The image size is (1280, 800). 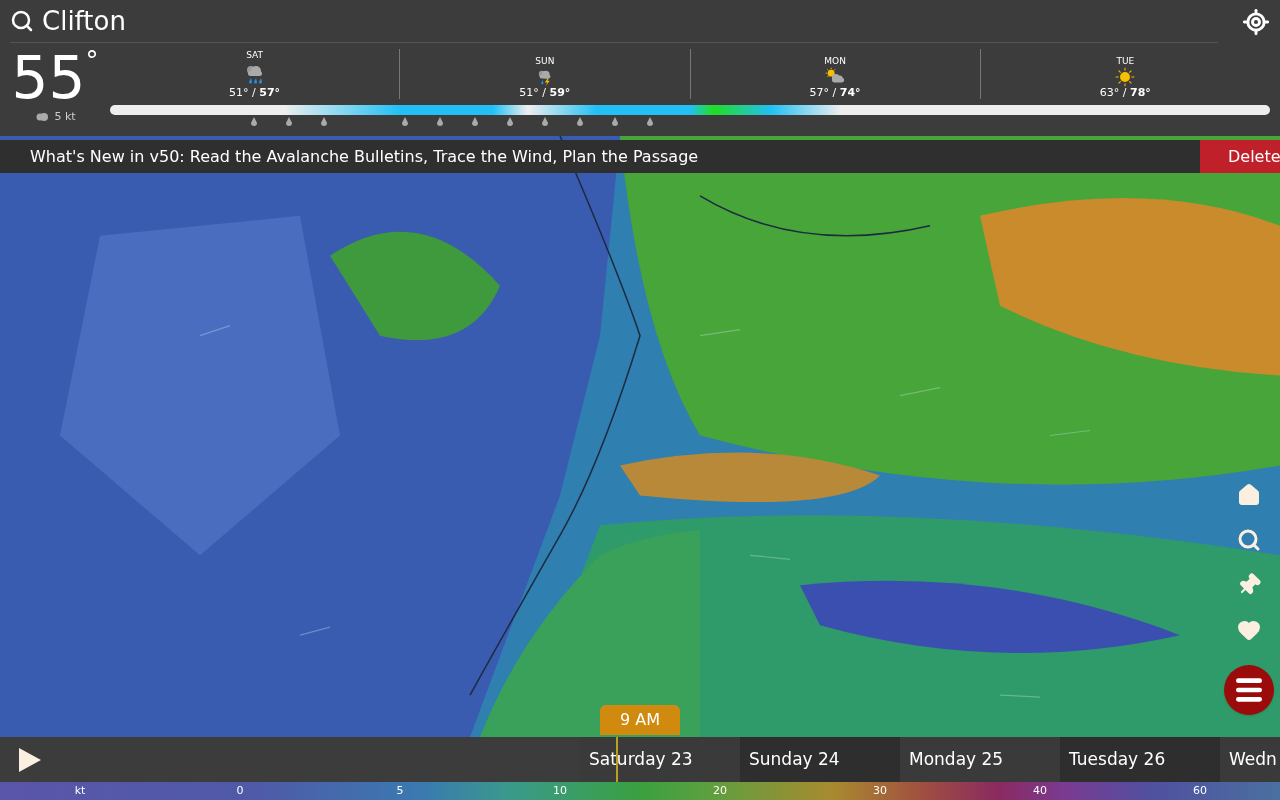 What do you see at coordinates (1140, 759) in the screenshot?
I see `day-tab: Tuesday 26` at bounding box center [1140, 759].